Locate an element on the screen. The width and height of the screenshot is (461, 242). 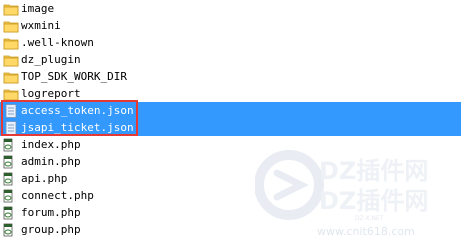
file-name: admin.php is located at coordinates (51, 161).